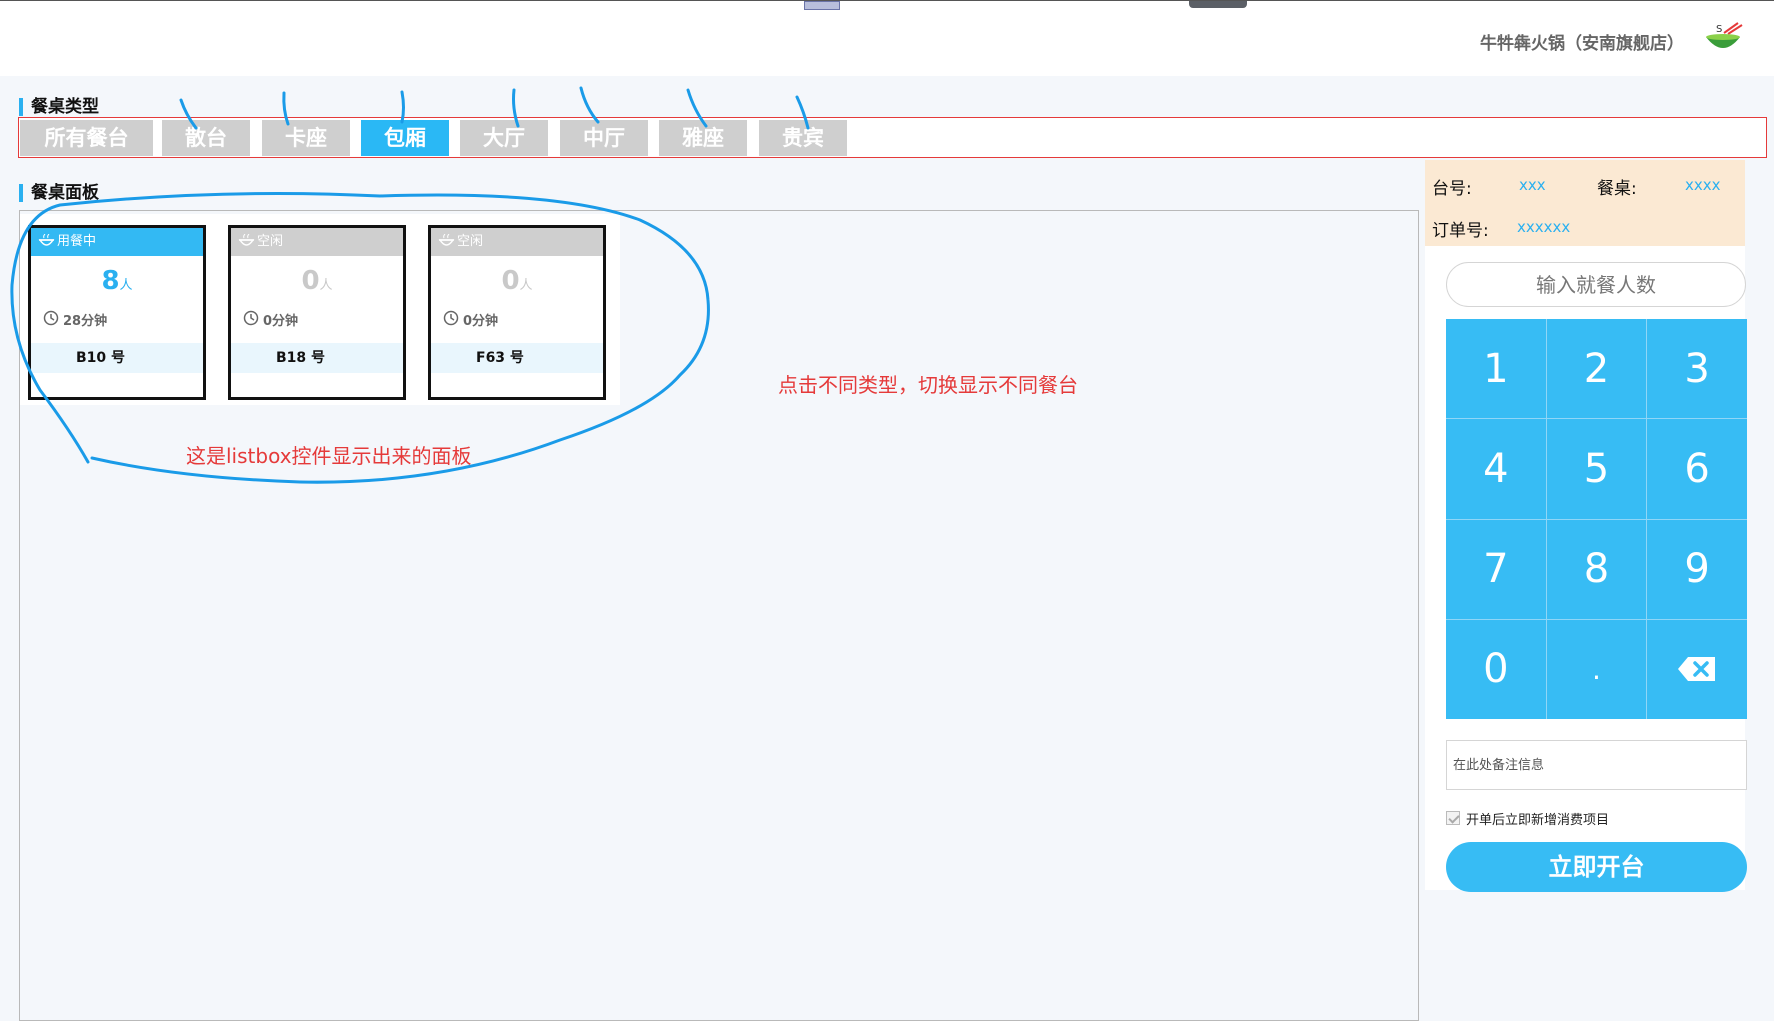 Image resolution: width=1774 pixels, height=1021 pixels. I want to click on add-items-checkbox, so click(1453, 818).